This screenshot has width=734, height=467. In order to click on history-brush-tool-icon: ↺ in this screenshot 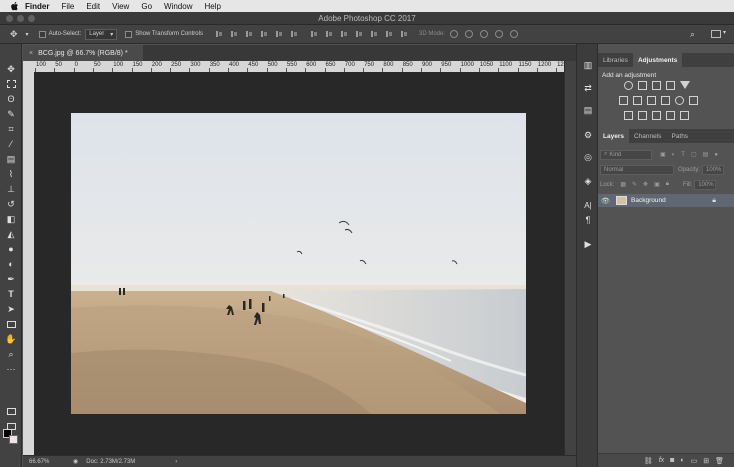, I will do `click(11, 204)`.